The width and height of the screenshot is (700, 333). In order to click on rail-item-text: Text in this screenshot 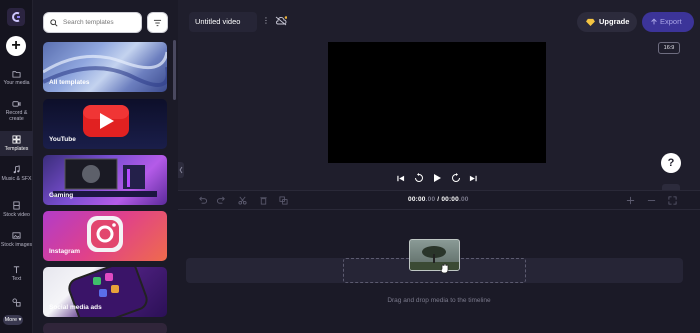, I will do `click(16, 273)`.